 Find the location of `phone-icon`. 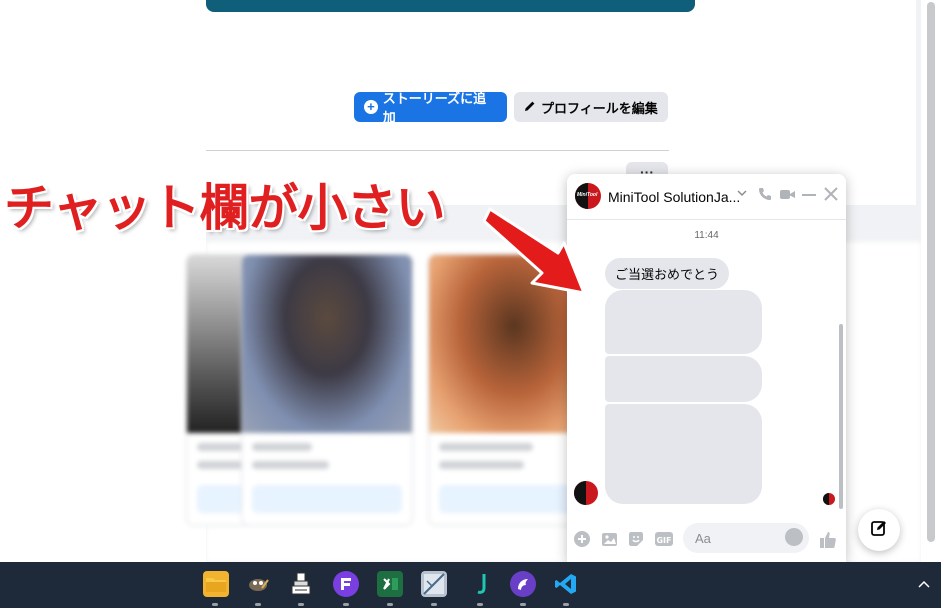

phone-icon is located at coordinates (765, 196).